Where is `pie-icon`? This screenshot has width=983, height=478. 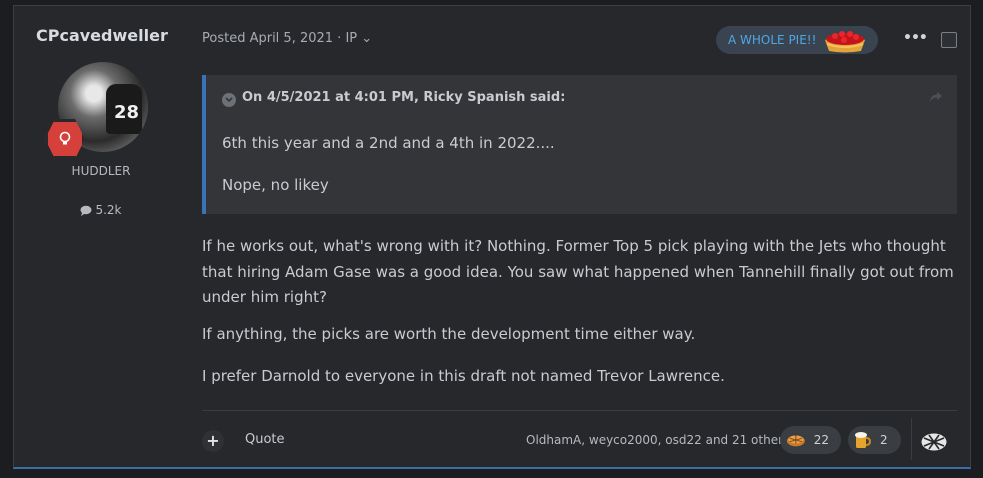 pie-icon is located at coordinates (795, 441).